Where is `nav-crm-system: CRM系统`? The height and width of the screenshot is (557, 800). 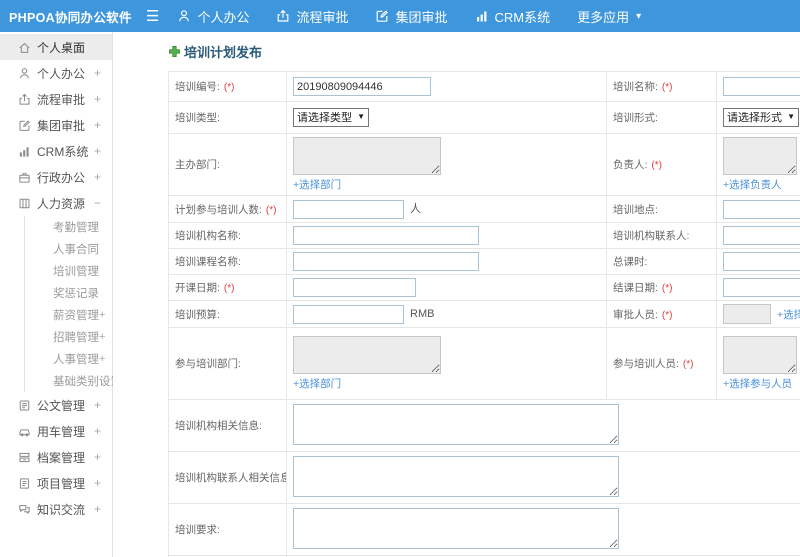
nav-crm-system: CRM系统 is located at coordinates (512, 16).